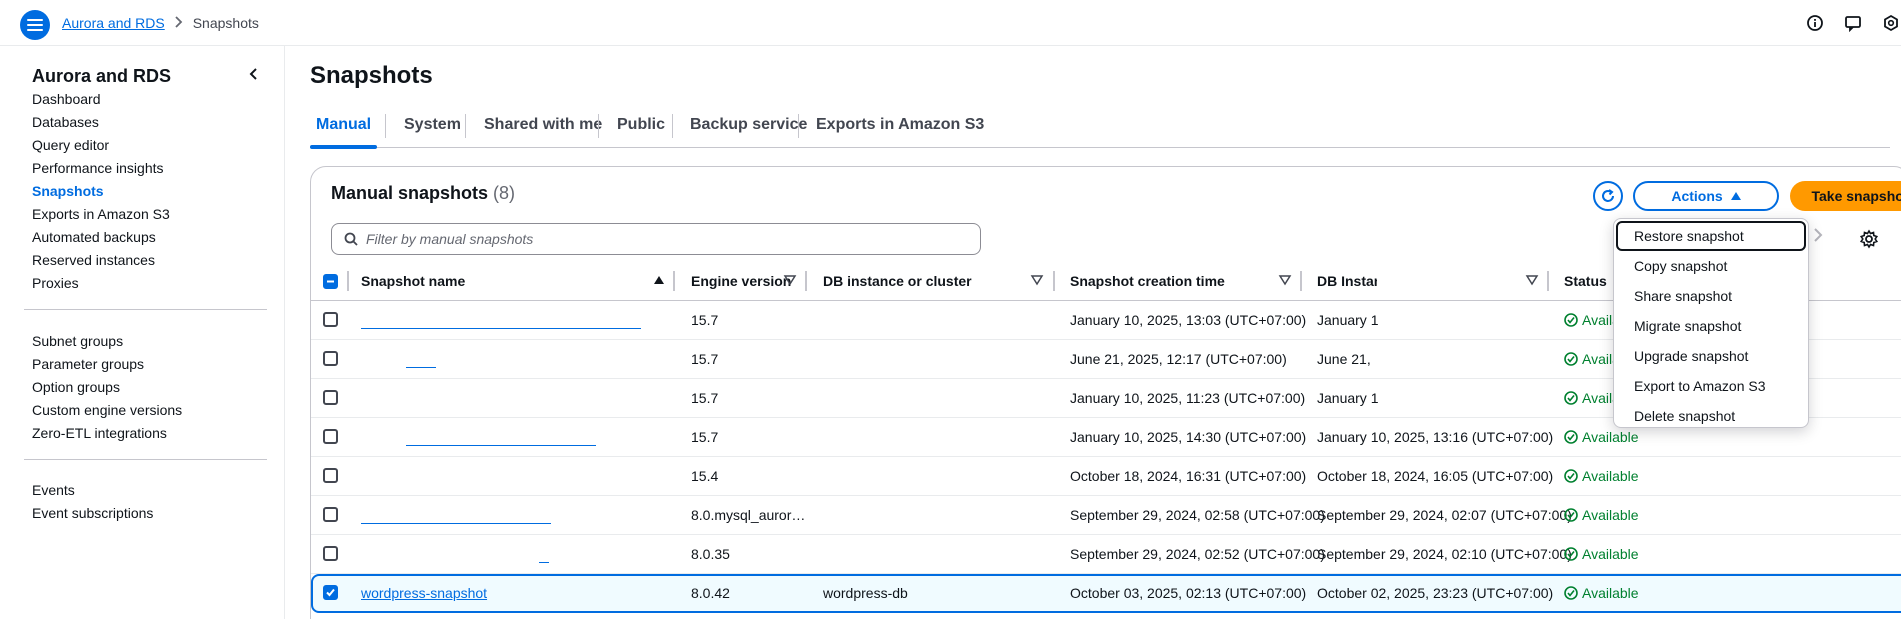 The width and height of the screenshot is (1901, 619). I want to click on tab-manual: Manual, so click(343, 125).